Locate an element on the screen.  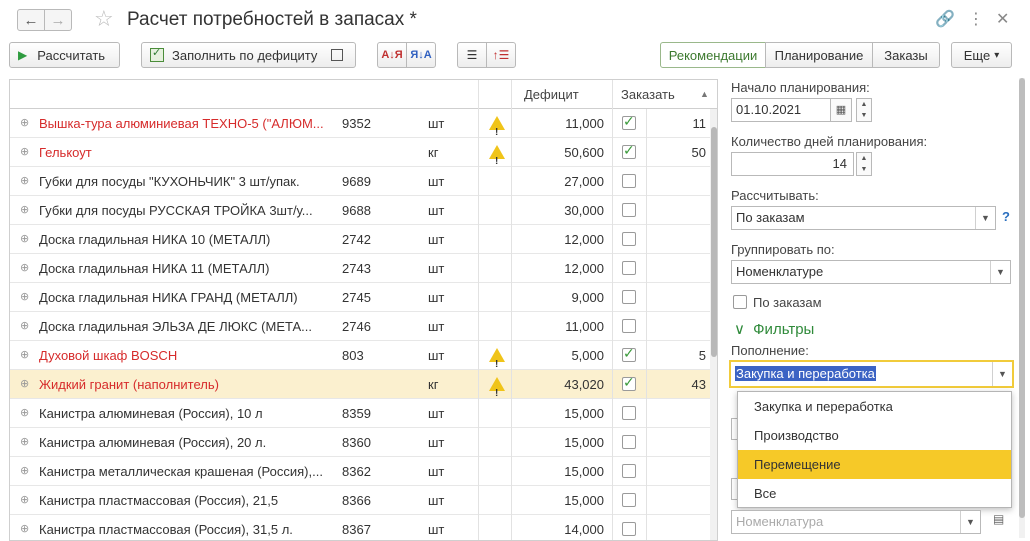
more-vertical-icon: ⋮ is located at coordinates (976, 19).